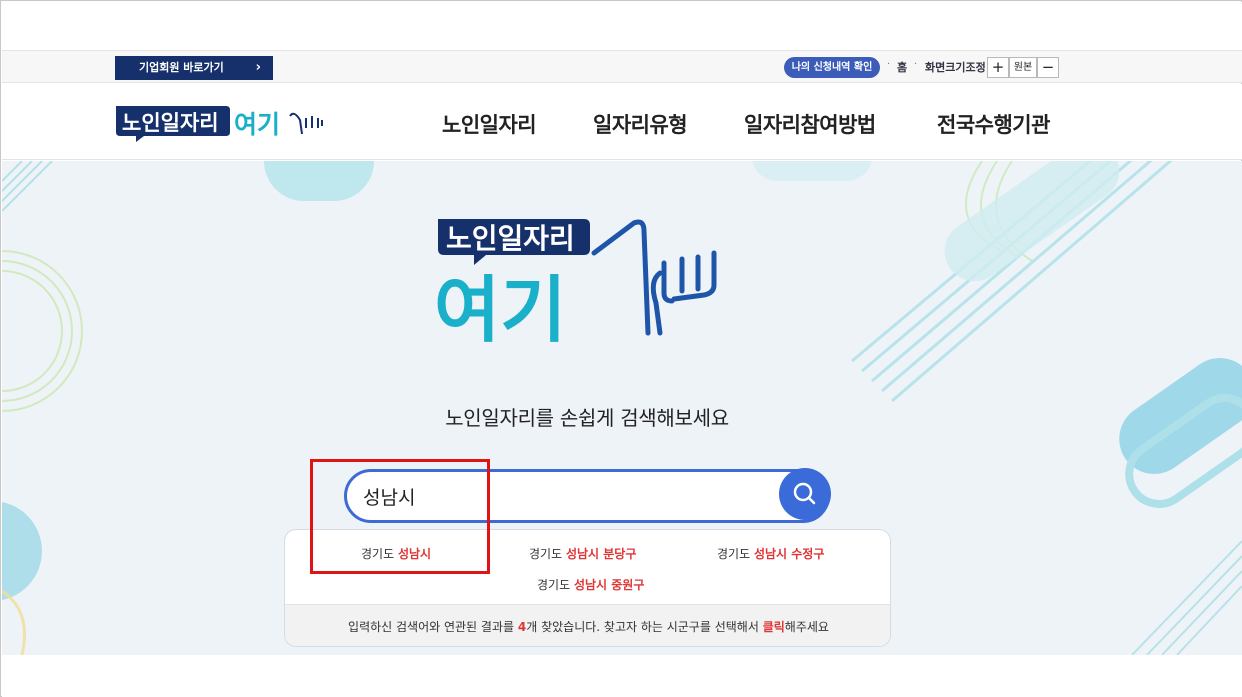 Image resolution: width=1242 pixels, height=697 pixels. What do you see at coordinates (1023, 67) in the screenshot?
I see `font-original-button: 원본` at bounding box center [1023, 67].